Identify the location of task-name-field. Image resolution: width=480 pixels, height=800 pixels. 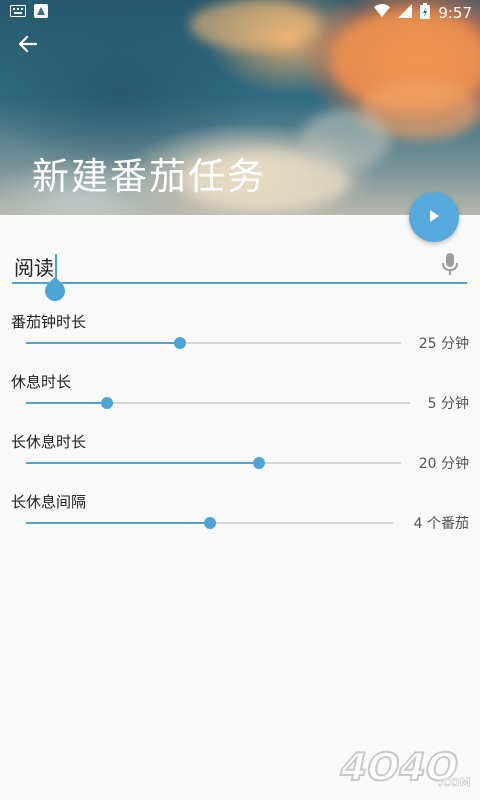
(239, 278).